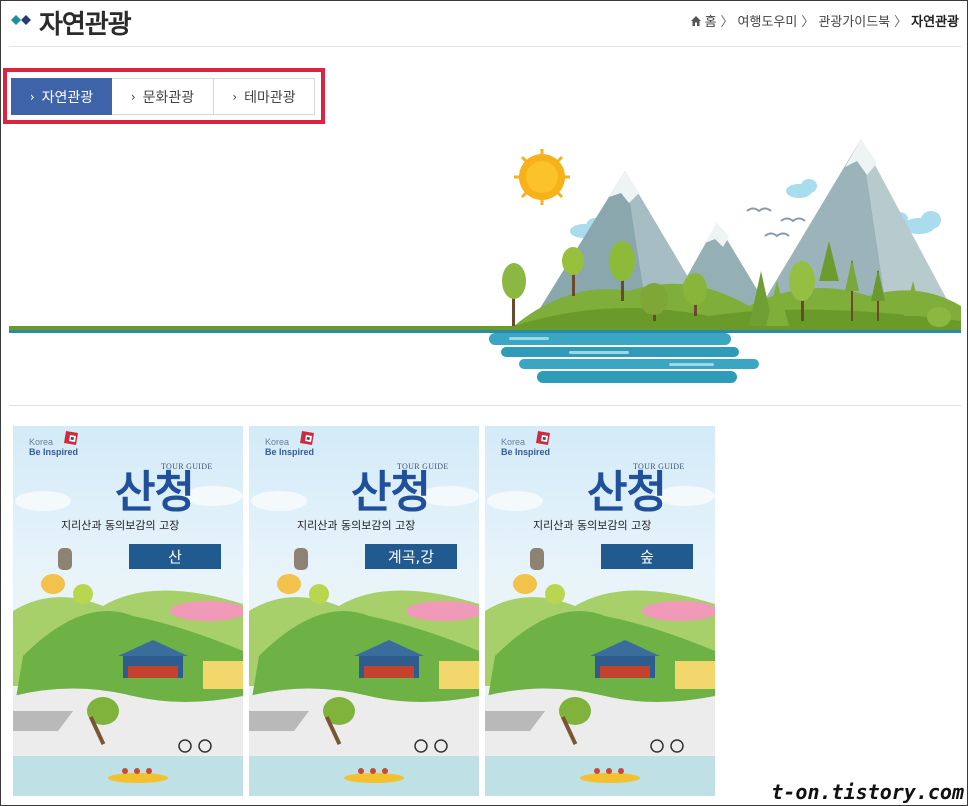 The height and width of the screenshot is (806, 968). I want to click on tab-theme-tourism: › 테마관광, so click(264, 96).